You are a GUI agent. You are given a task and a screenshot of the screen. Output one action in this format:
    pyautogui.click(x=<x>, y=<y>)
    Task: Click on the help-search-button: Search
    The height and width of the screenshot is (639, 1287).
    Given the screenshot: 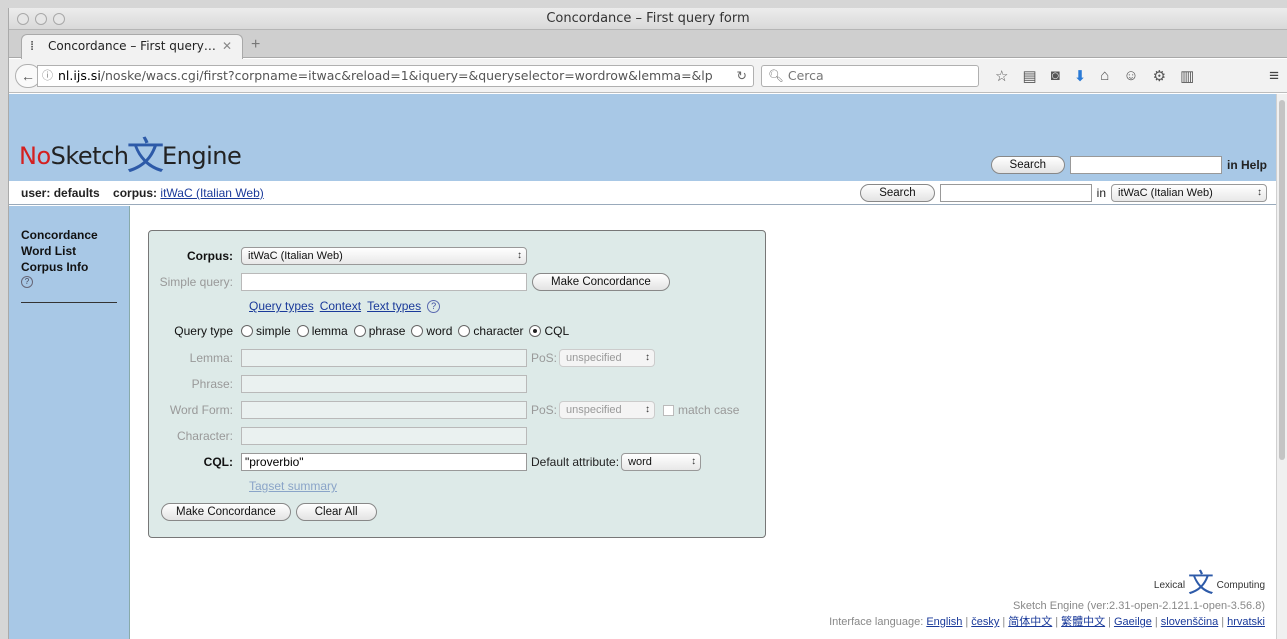 What is the action you would take?
    pyautogui.click(x=1027, y=165)
    